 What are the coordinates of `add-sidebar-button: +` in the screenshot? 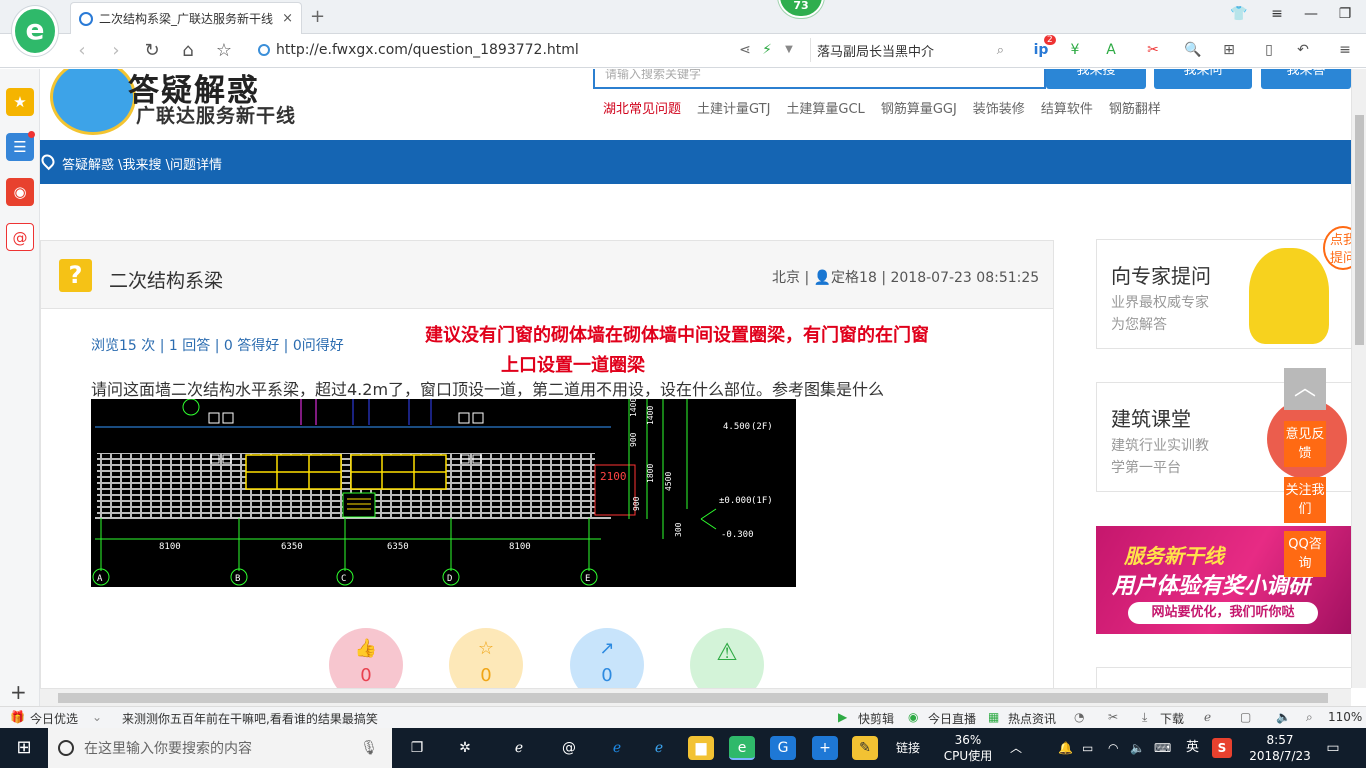 It's located at (18, 692).